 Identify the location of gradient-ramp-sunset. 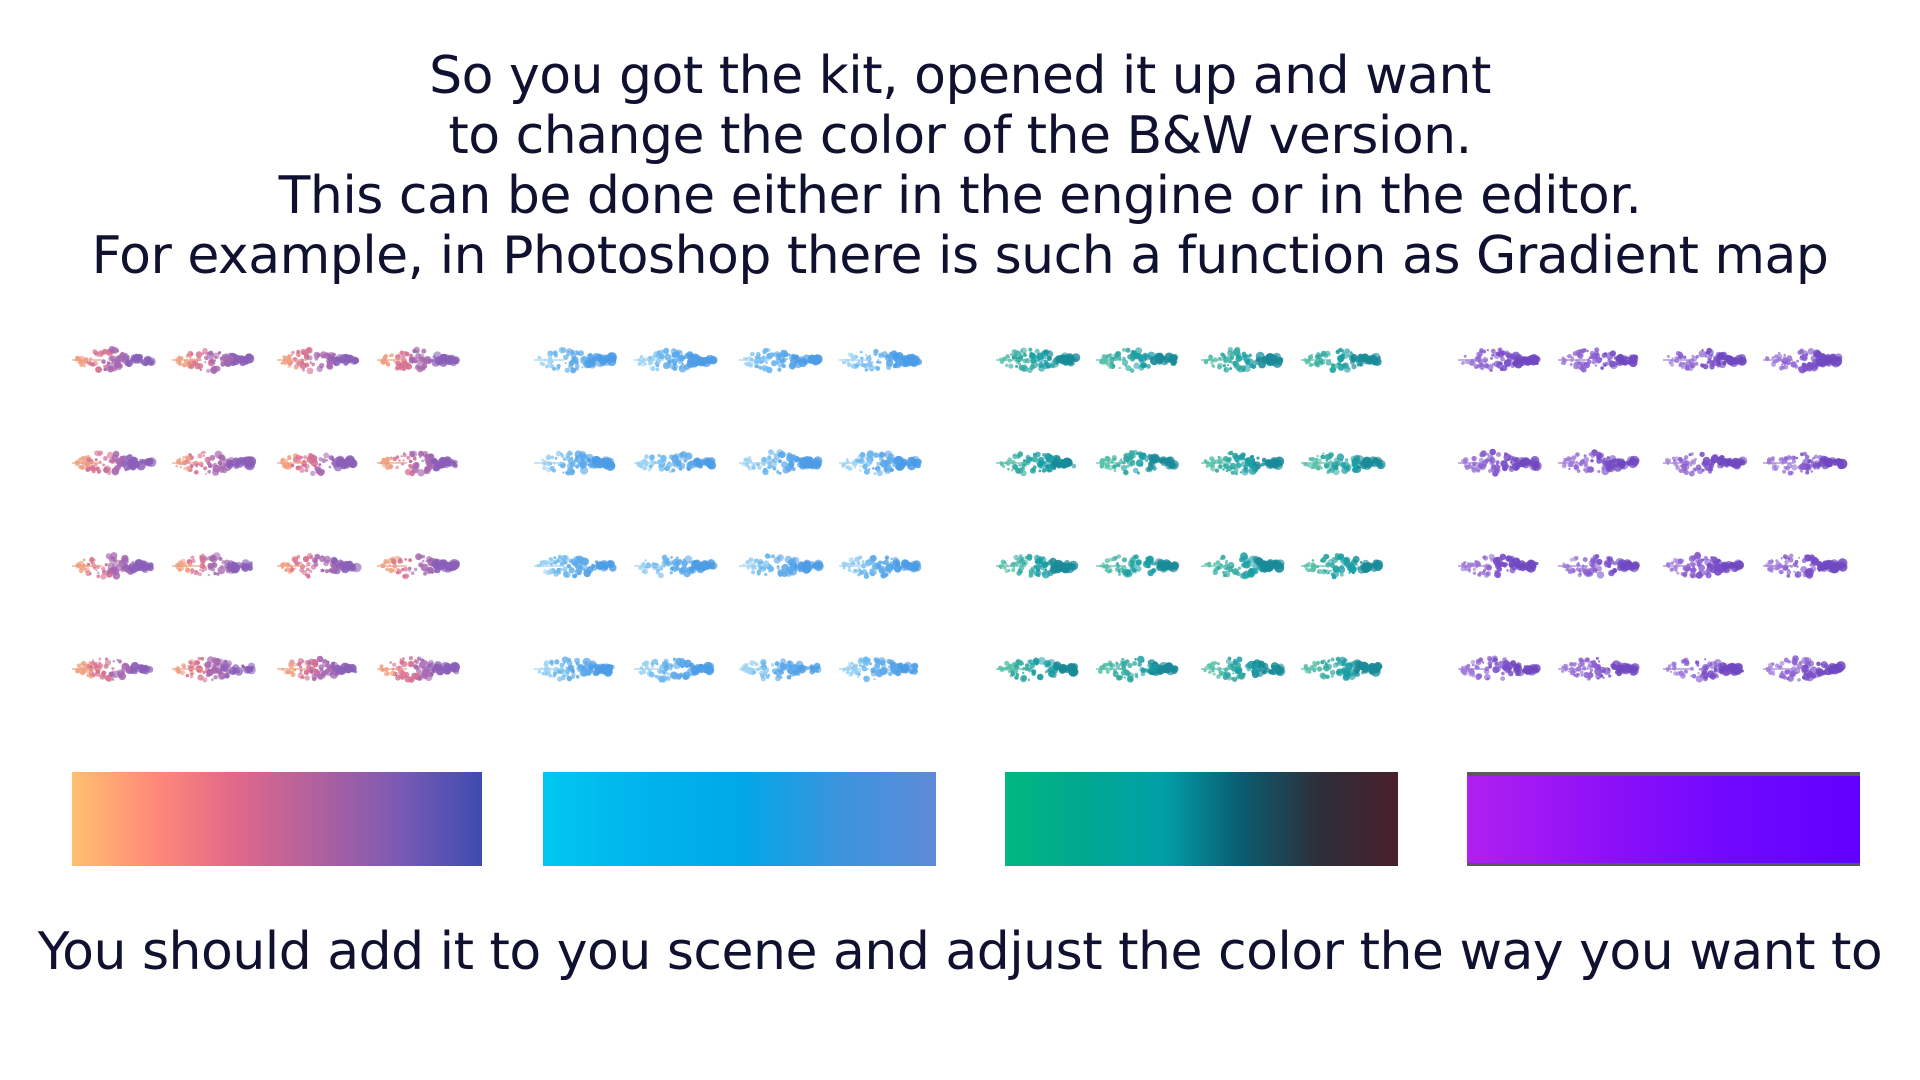
(277, 819).